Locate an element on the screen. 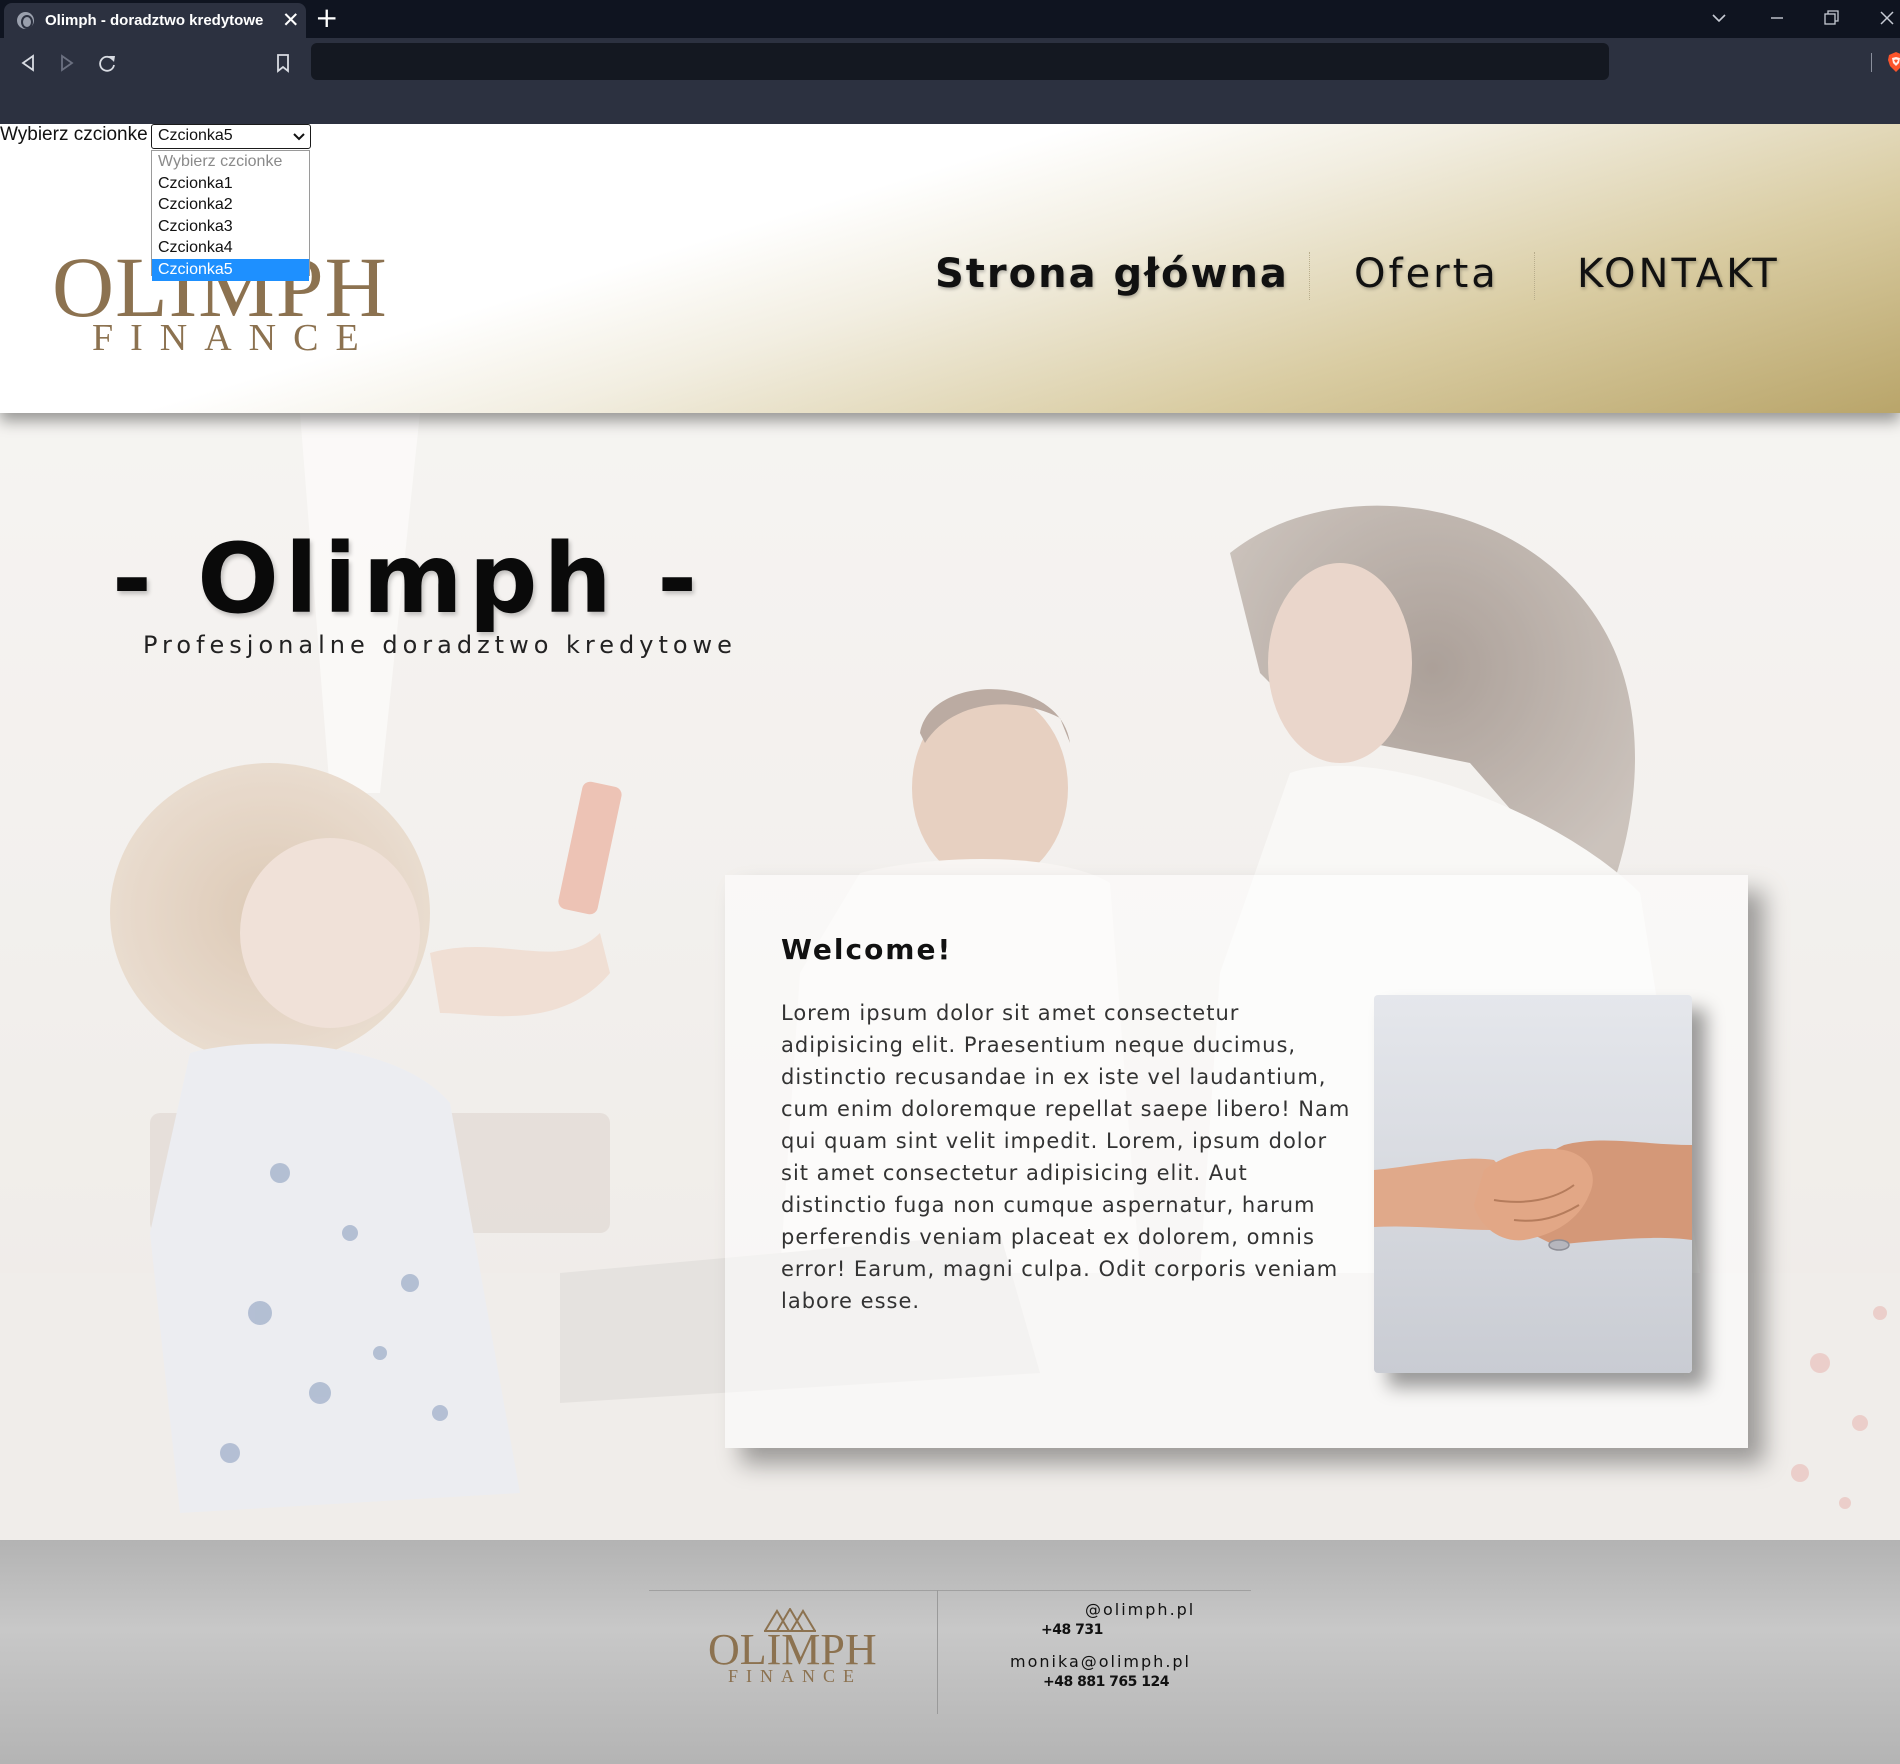 This screenshot has width=1900, height=1764. handshake-image is located at coordinates (1533, 1184).